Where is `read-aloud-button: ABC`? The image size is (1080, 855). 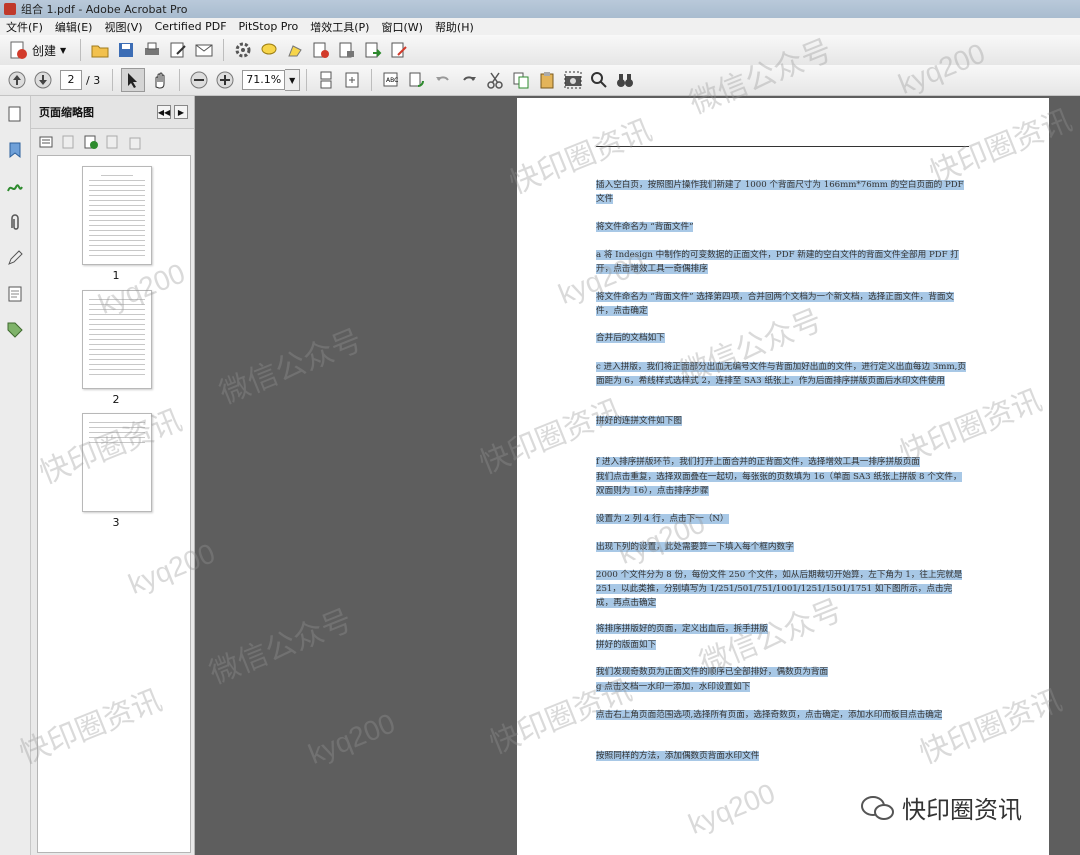
read-aloud-button: ABC is located at coordinates (391, 80).